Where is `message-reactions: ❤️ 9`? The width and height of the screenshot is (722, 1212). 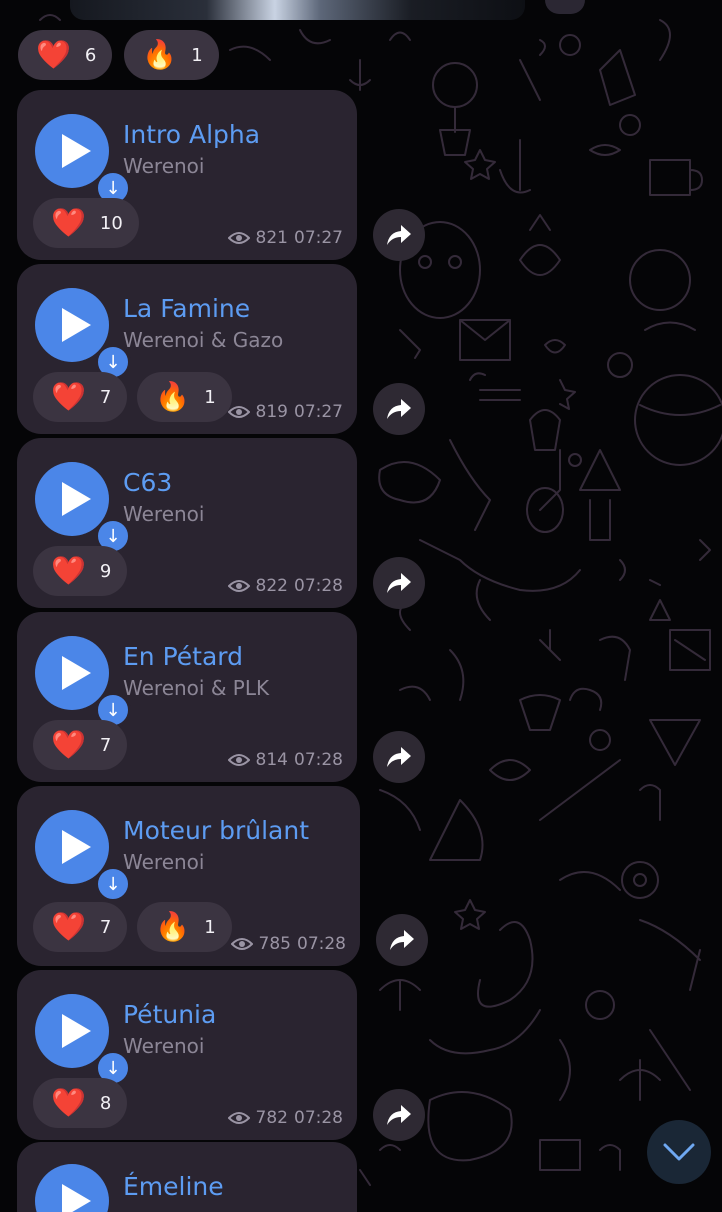 message-reactions: ❤️ 9 is located at coordinates (80, 571).